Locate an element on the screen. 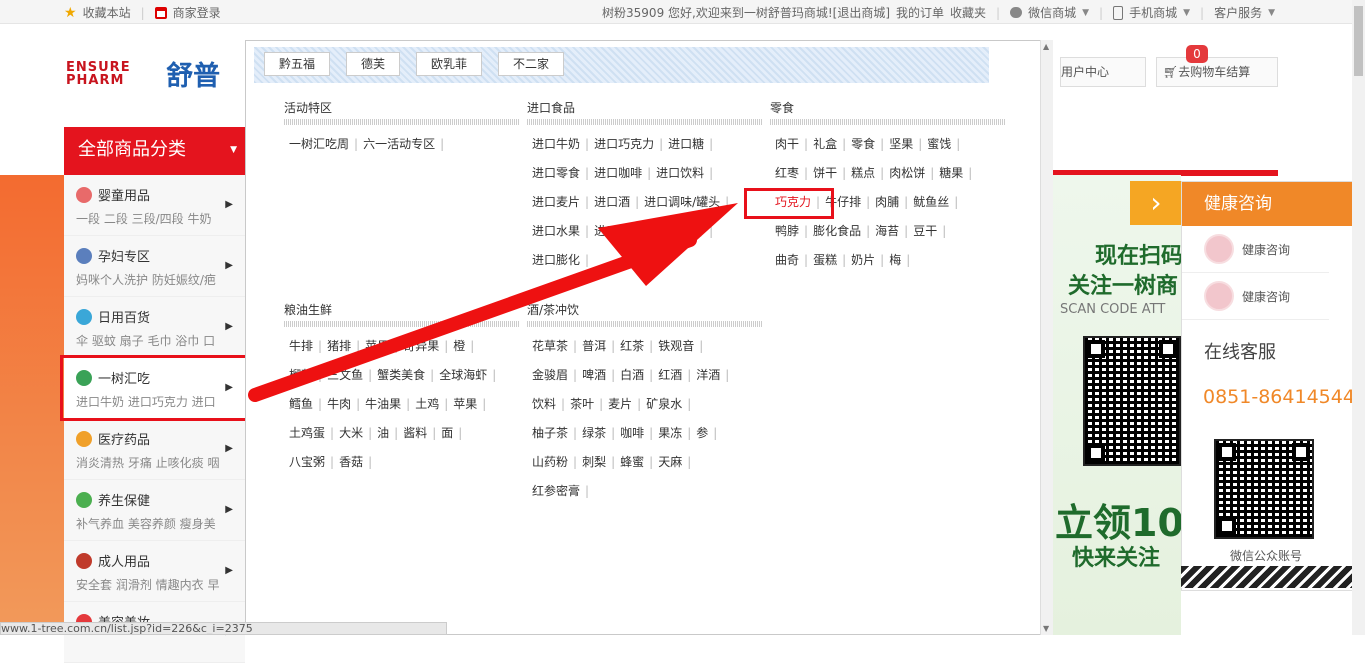  collection-link: 收藏夹 is located at coordinates (968, 12).